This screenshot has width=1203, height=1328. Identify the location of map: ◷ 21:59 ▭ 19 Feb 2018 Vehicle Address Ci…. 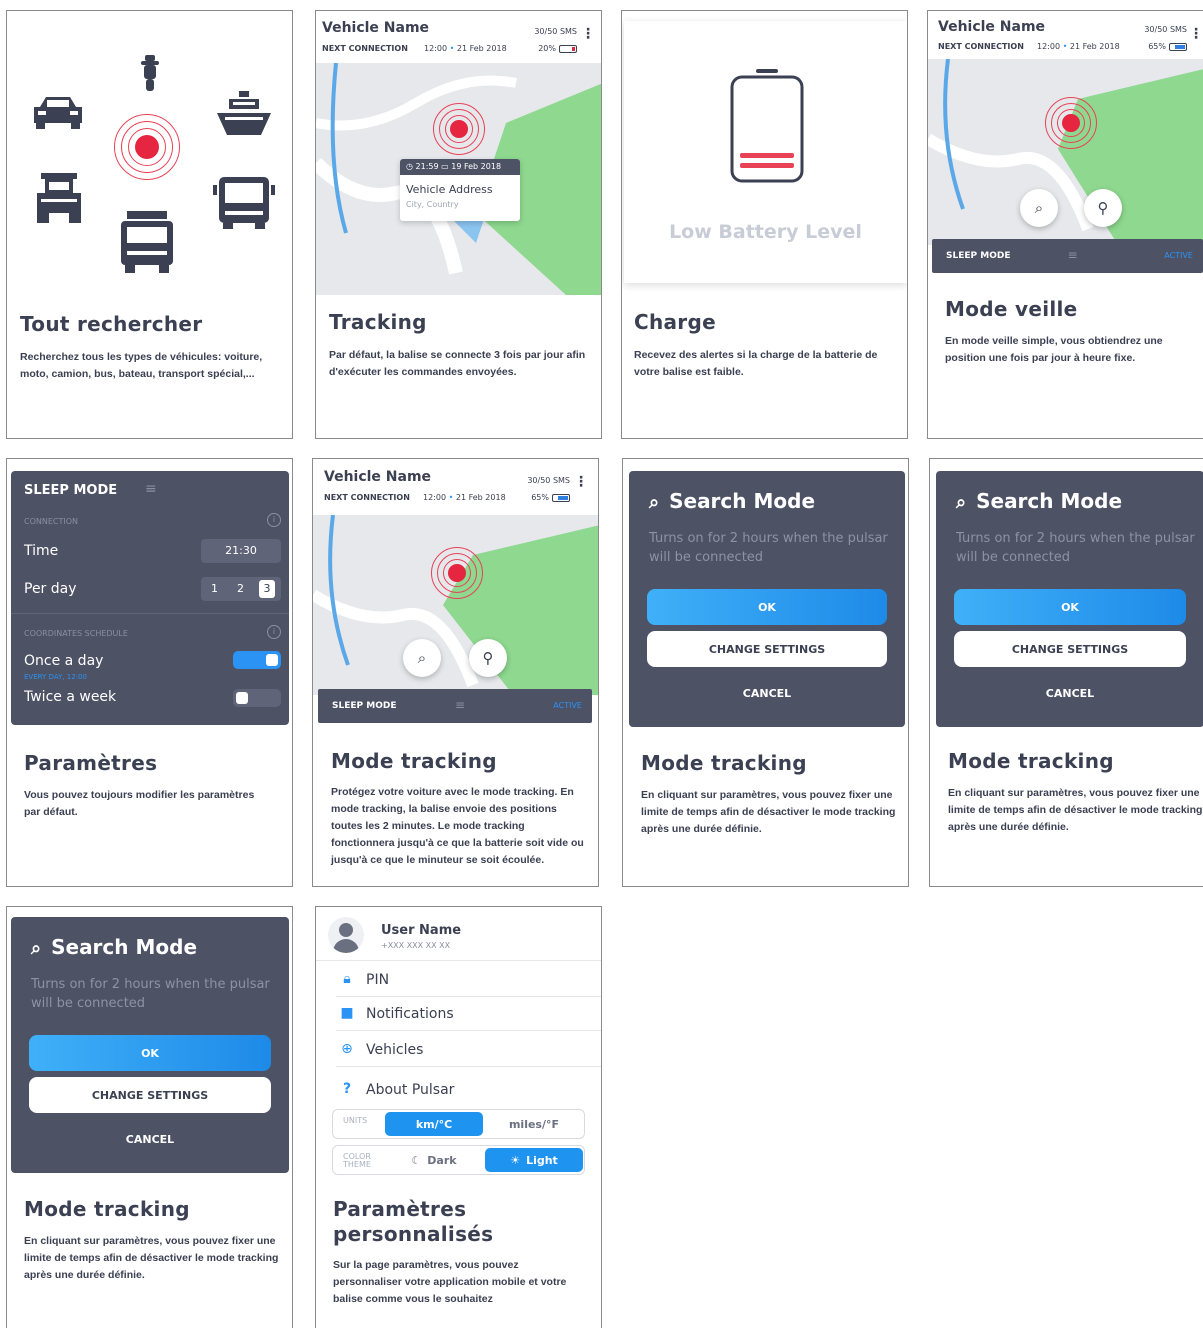
(458, 179).